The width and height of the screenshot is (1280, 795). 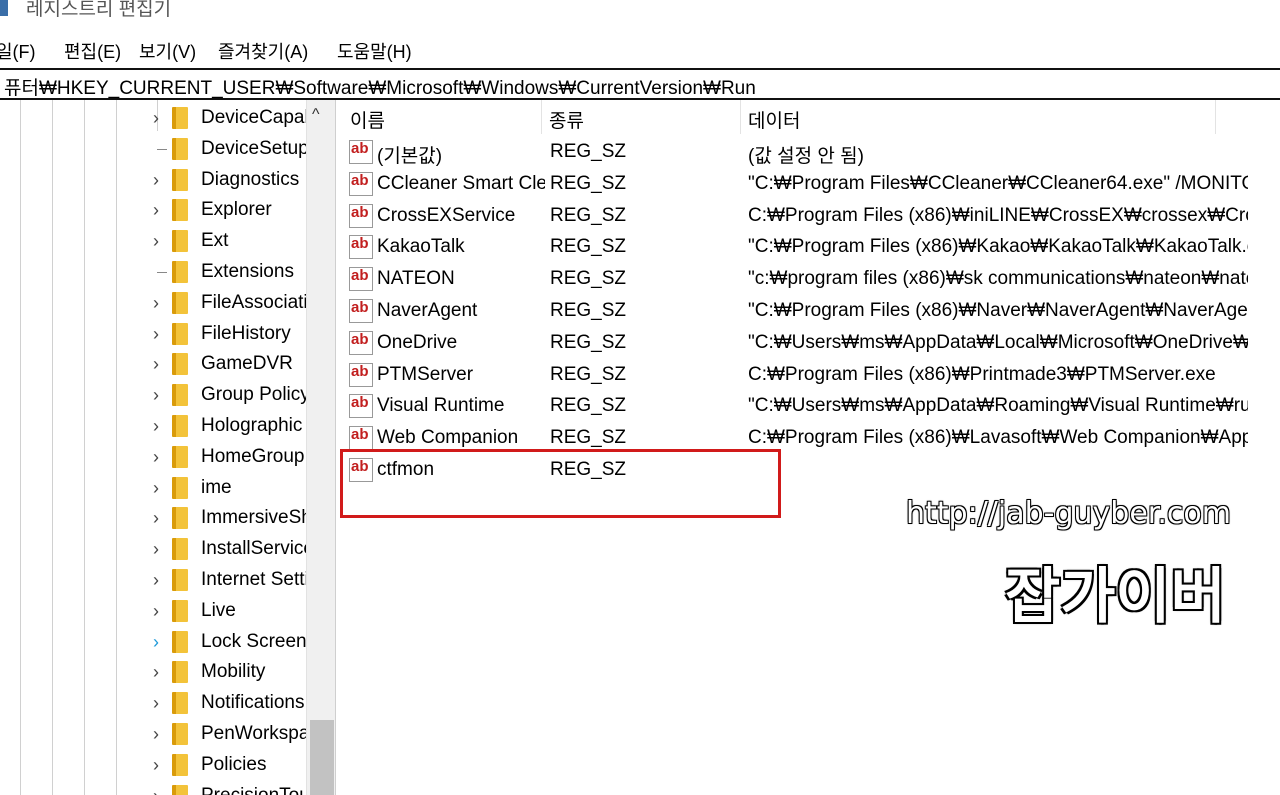 I want to click on tree-item: › Live, so click(x=153, y=611).